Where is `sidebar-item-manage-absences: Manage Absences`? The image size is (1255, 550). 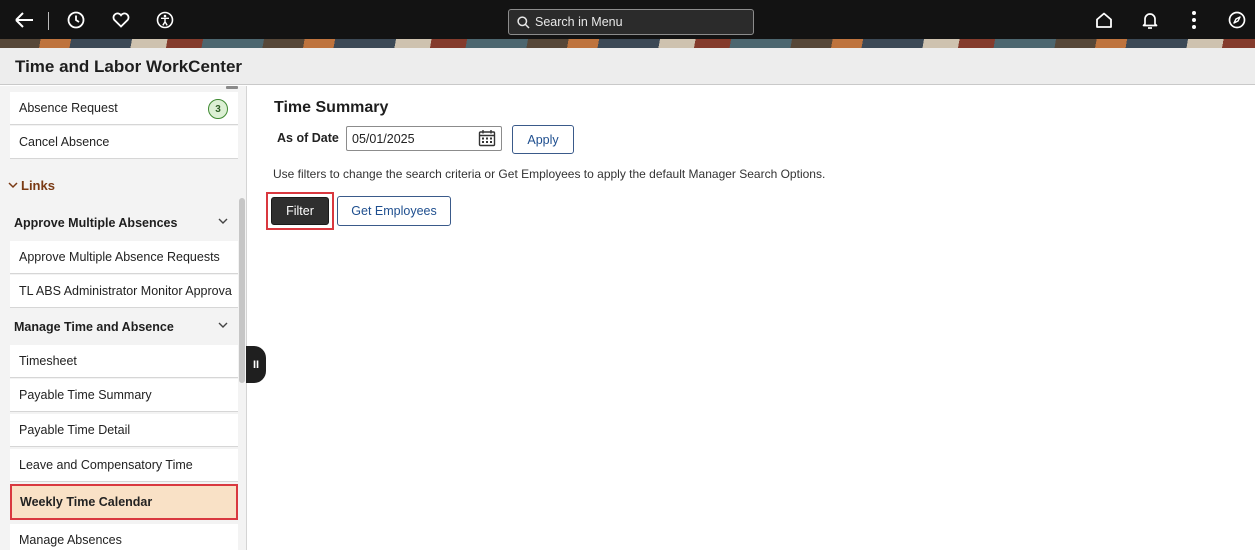 sidebar-item-manage-absences: Manage Absences is located at coordinates (124, 537).